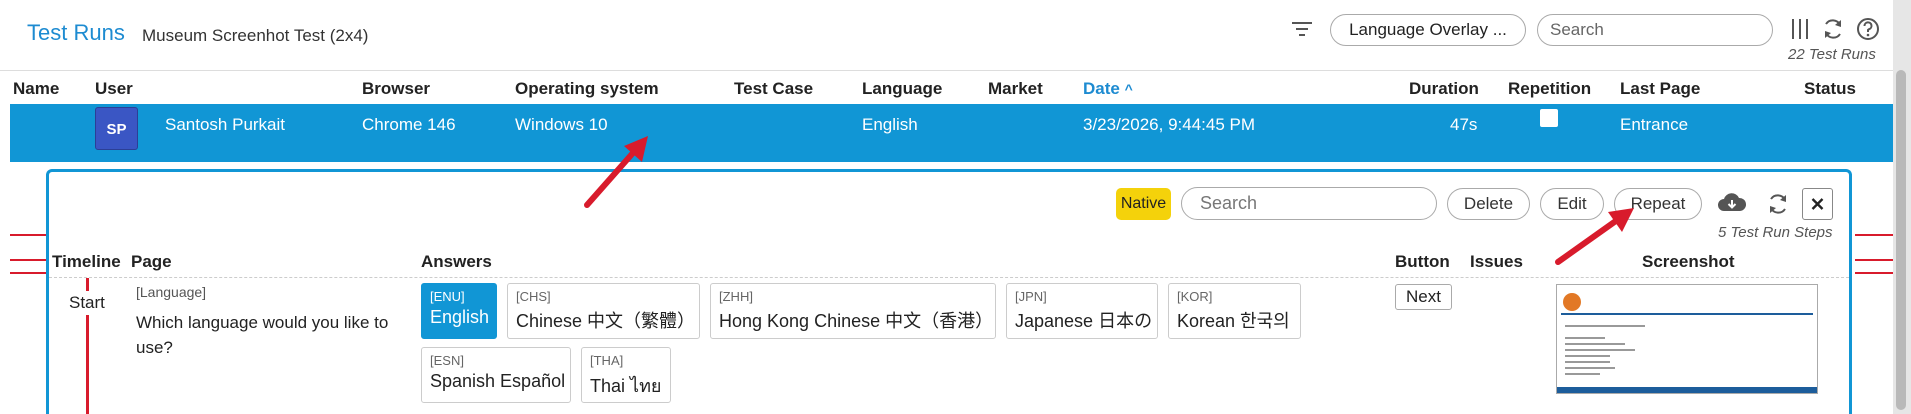  Describe the element at coordinates (949, 277) in the screenshot. I see `header-divider` at that location.